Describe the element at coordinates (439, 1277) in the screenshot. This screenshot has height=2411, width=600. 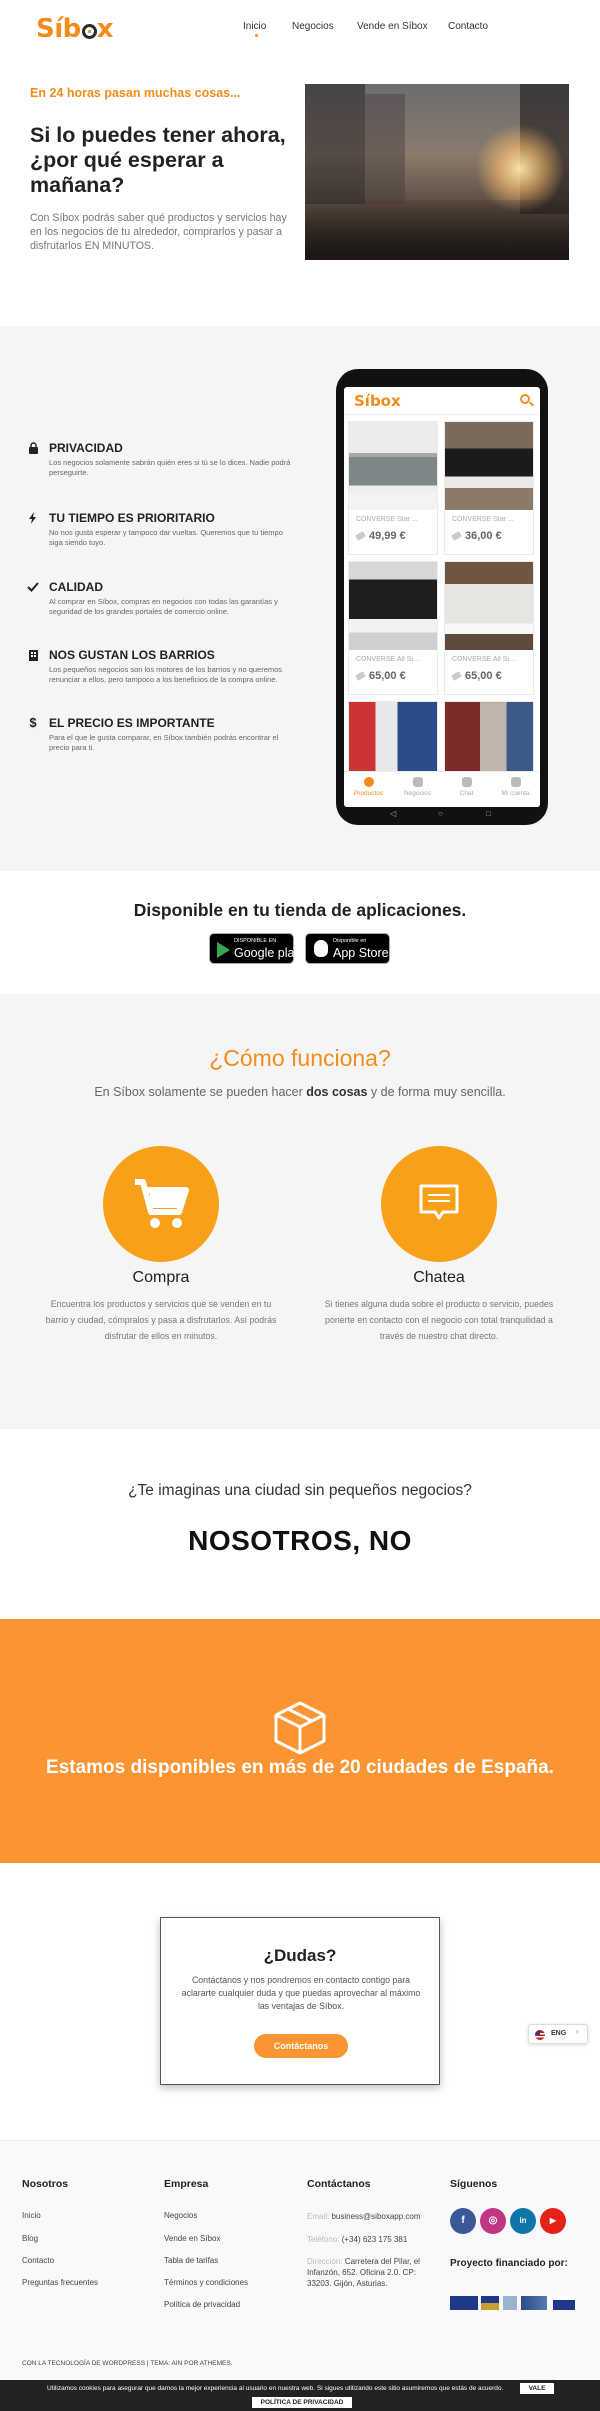
I see `step-title-chatea: Chatea` at that location.